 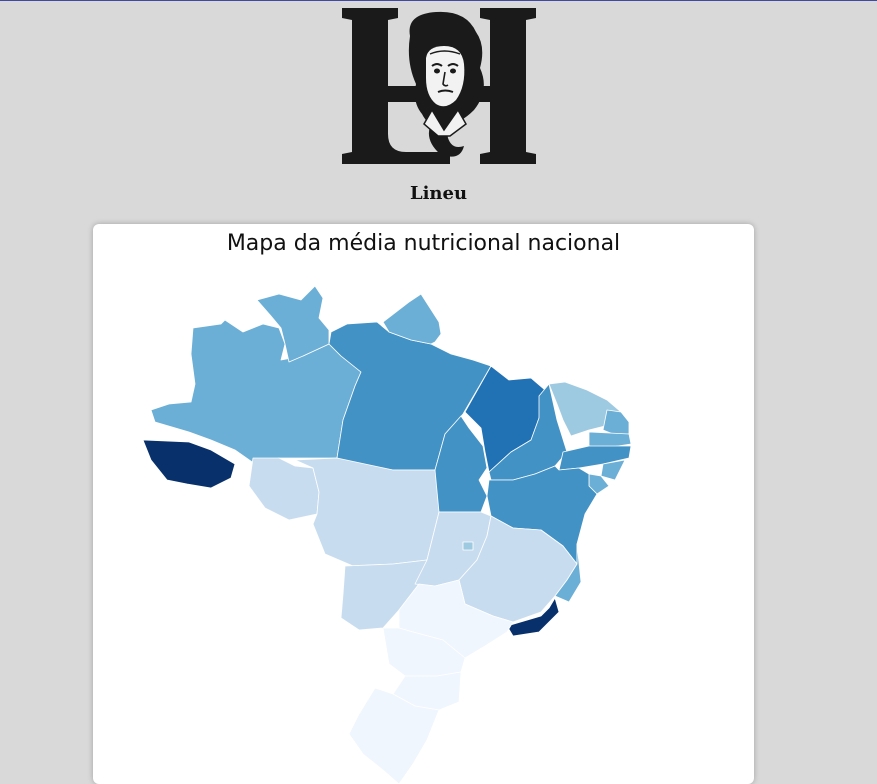 What do you see at coordinates (284, 489) in the screenshot?
I see `state-ro` at bounding box center [284, 489].